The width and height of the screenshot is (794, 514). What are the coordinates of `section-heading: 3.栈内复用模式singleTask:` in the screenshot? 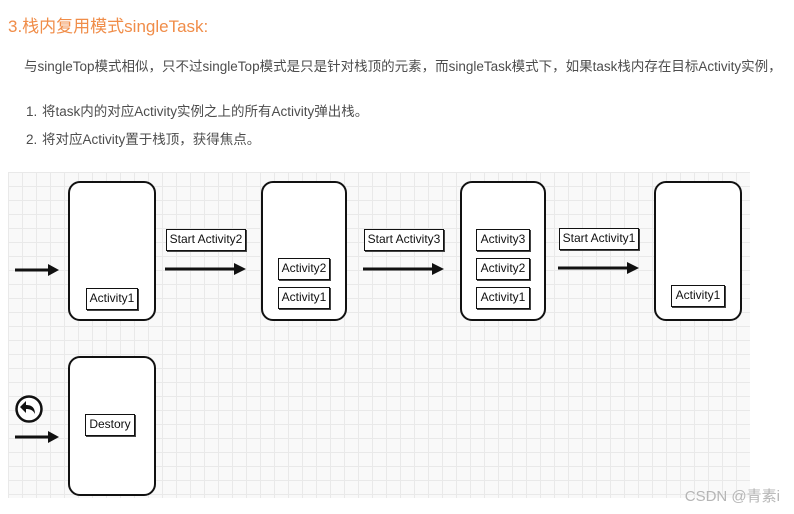 It's located at (108, 26).